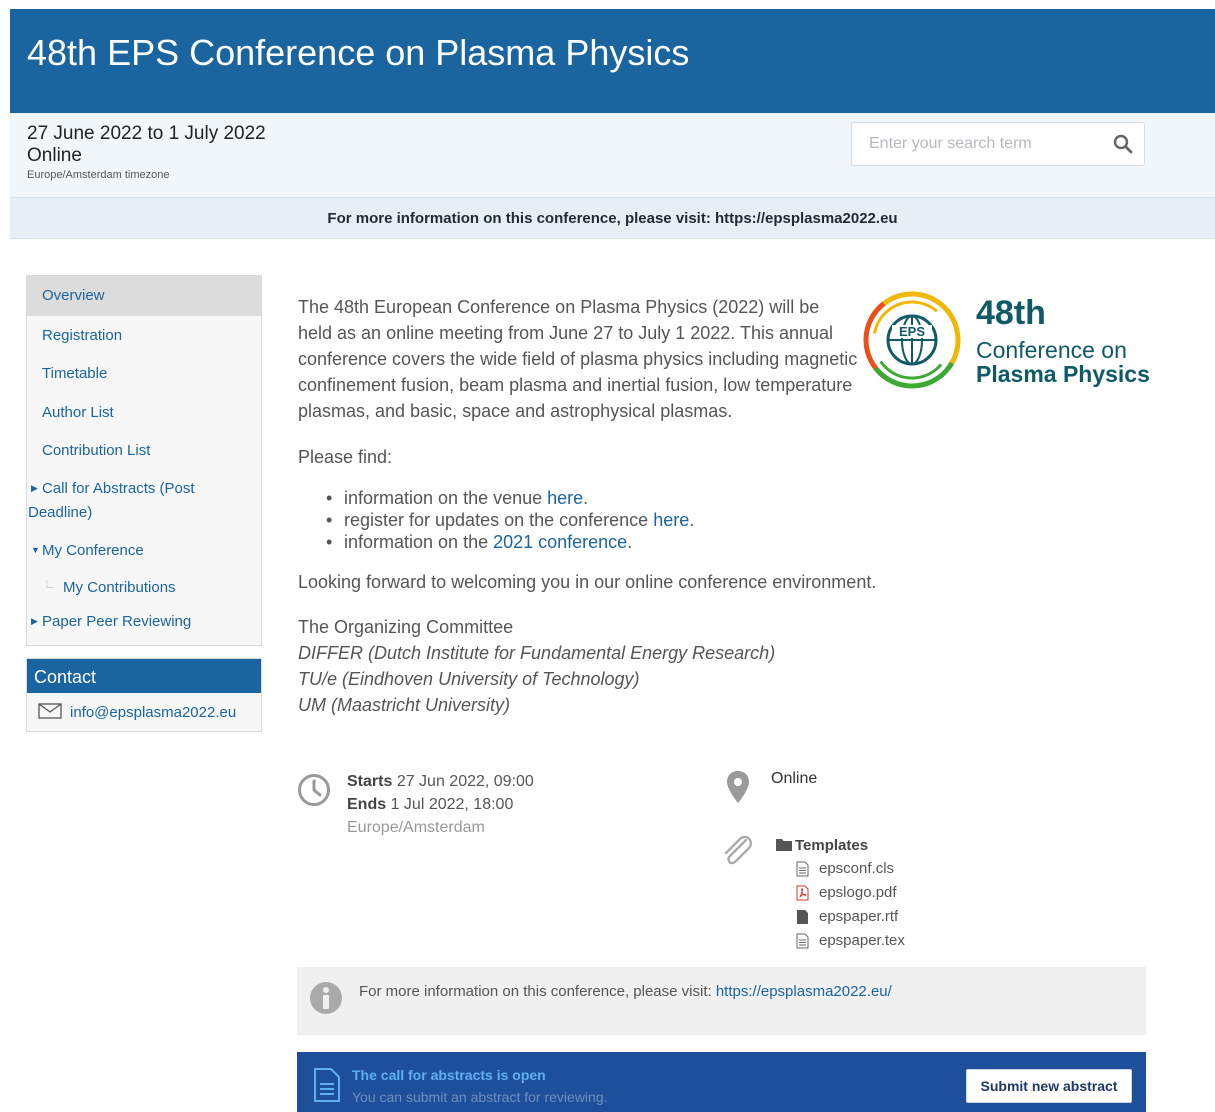 The image size is (1215, 1112). I want to click on menu-item-call-for-abstracts: ▶ Call for Abstracts (Post Deadline), so click(144, 499).